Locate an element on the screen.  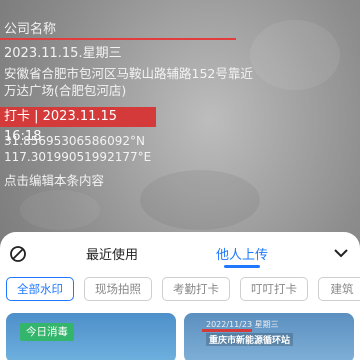
tab-bar: 最近使用 他人上传 is located at coordinates (180, 254).